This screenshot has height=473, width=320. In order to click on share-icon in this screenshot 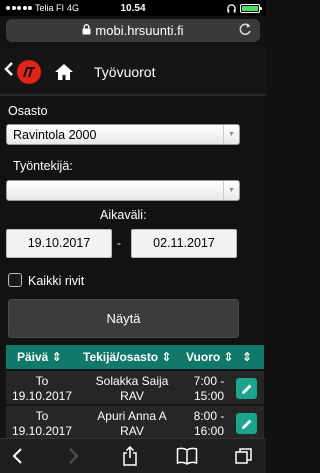, I will do `click(130, 455)`.